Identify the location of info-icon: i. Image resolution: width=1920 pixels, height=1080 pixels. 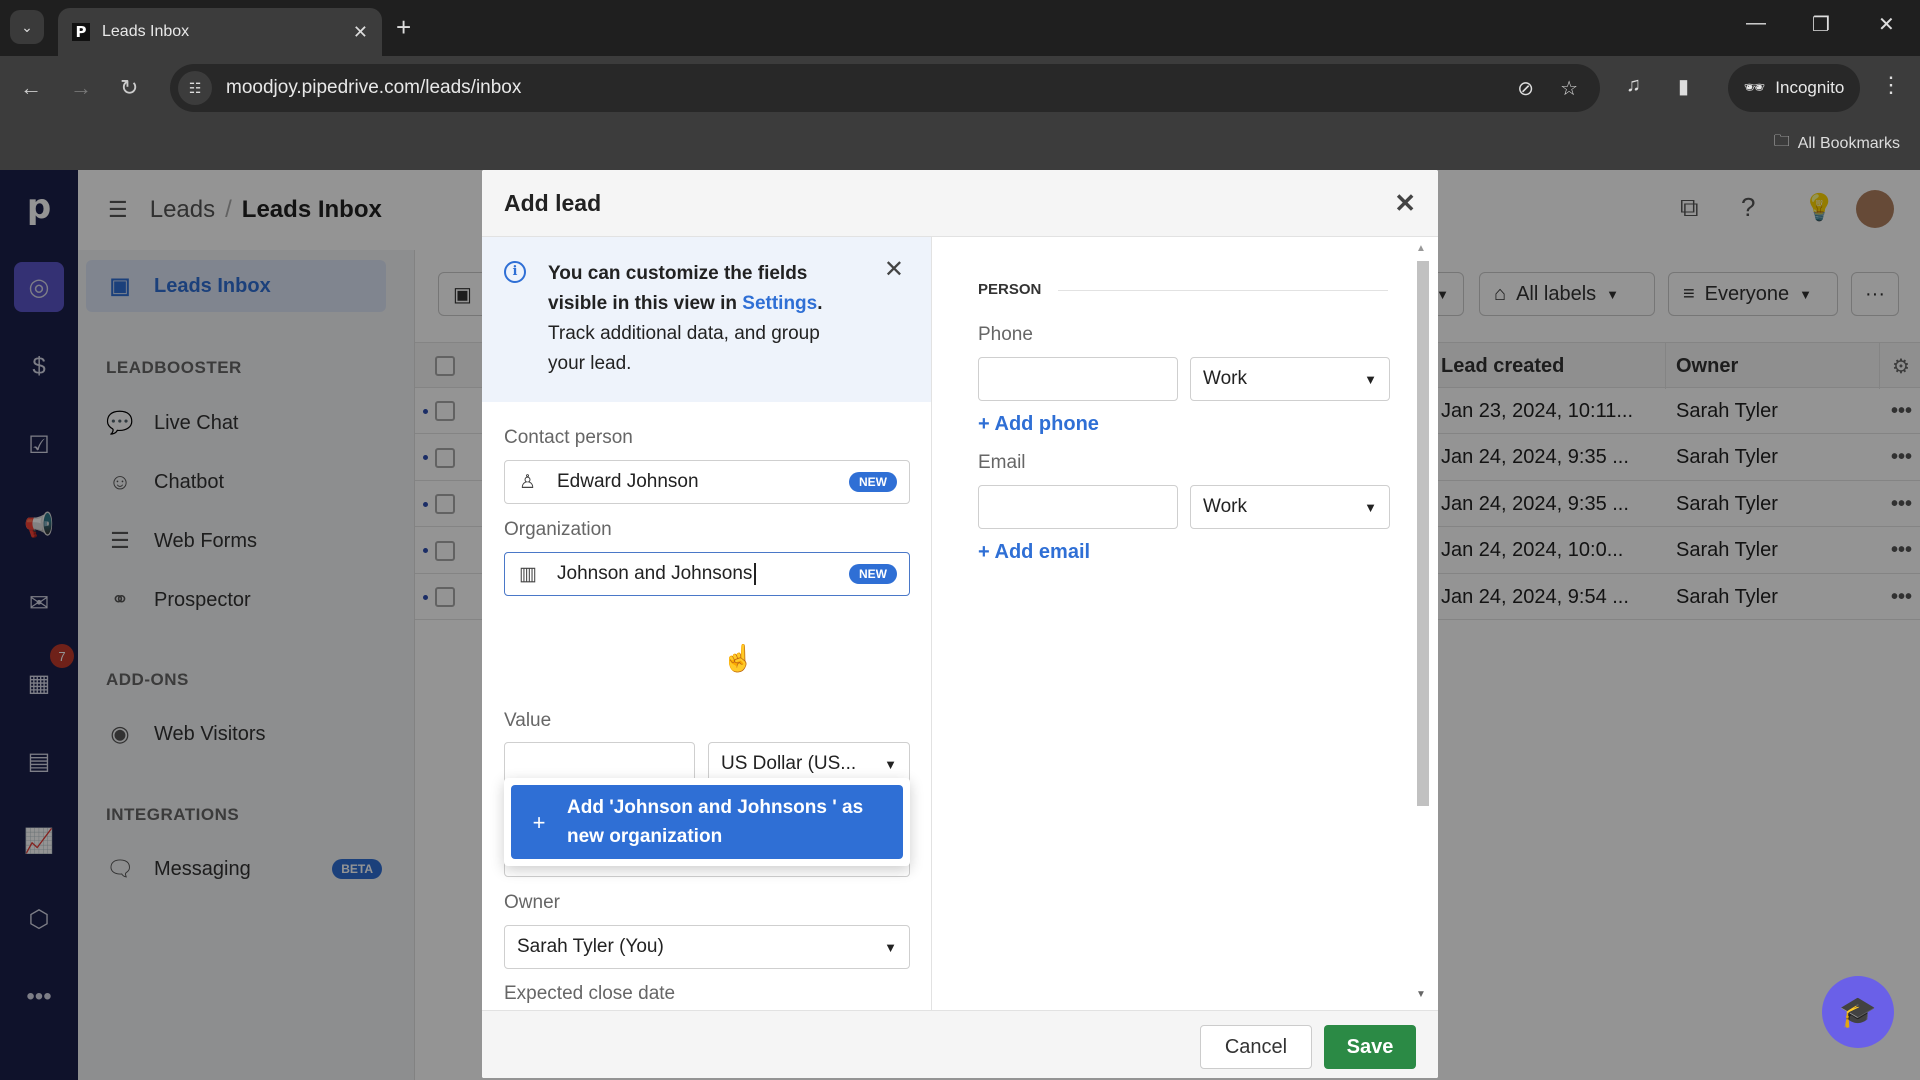
(515, 272).